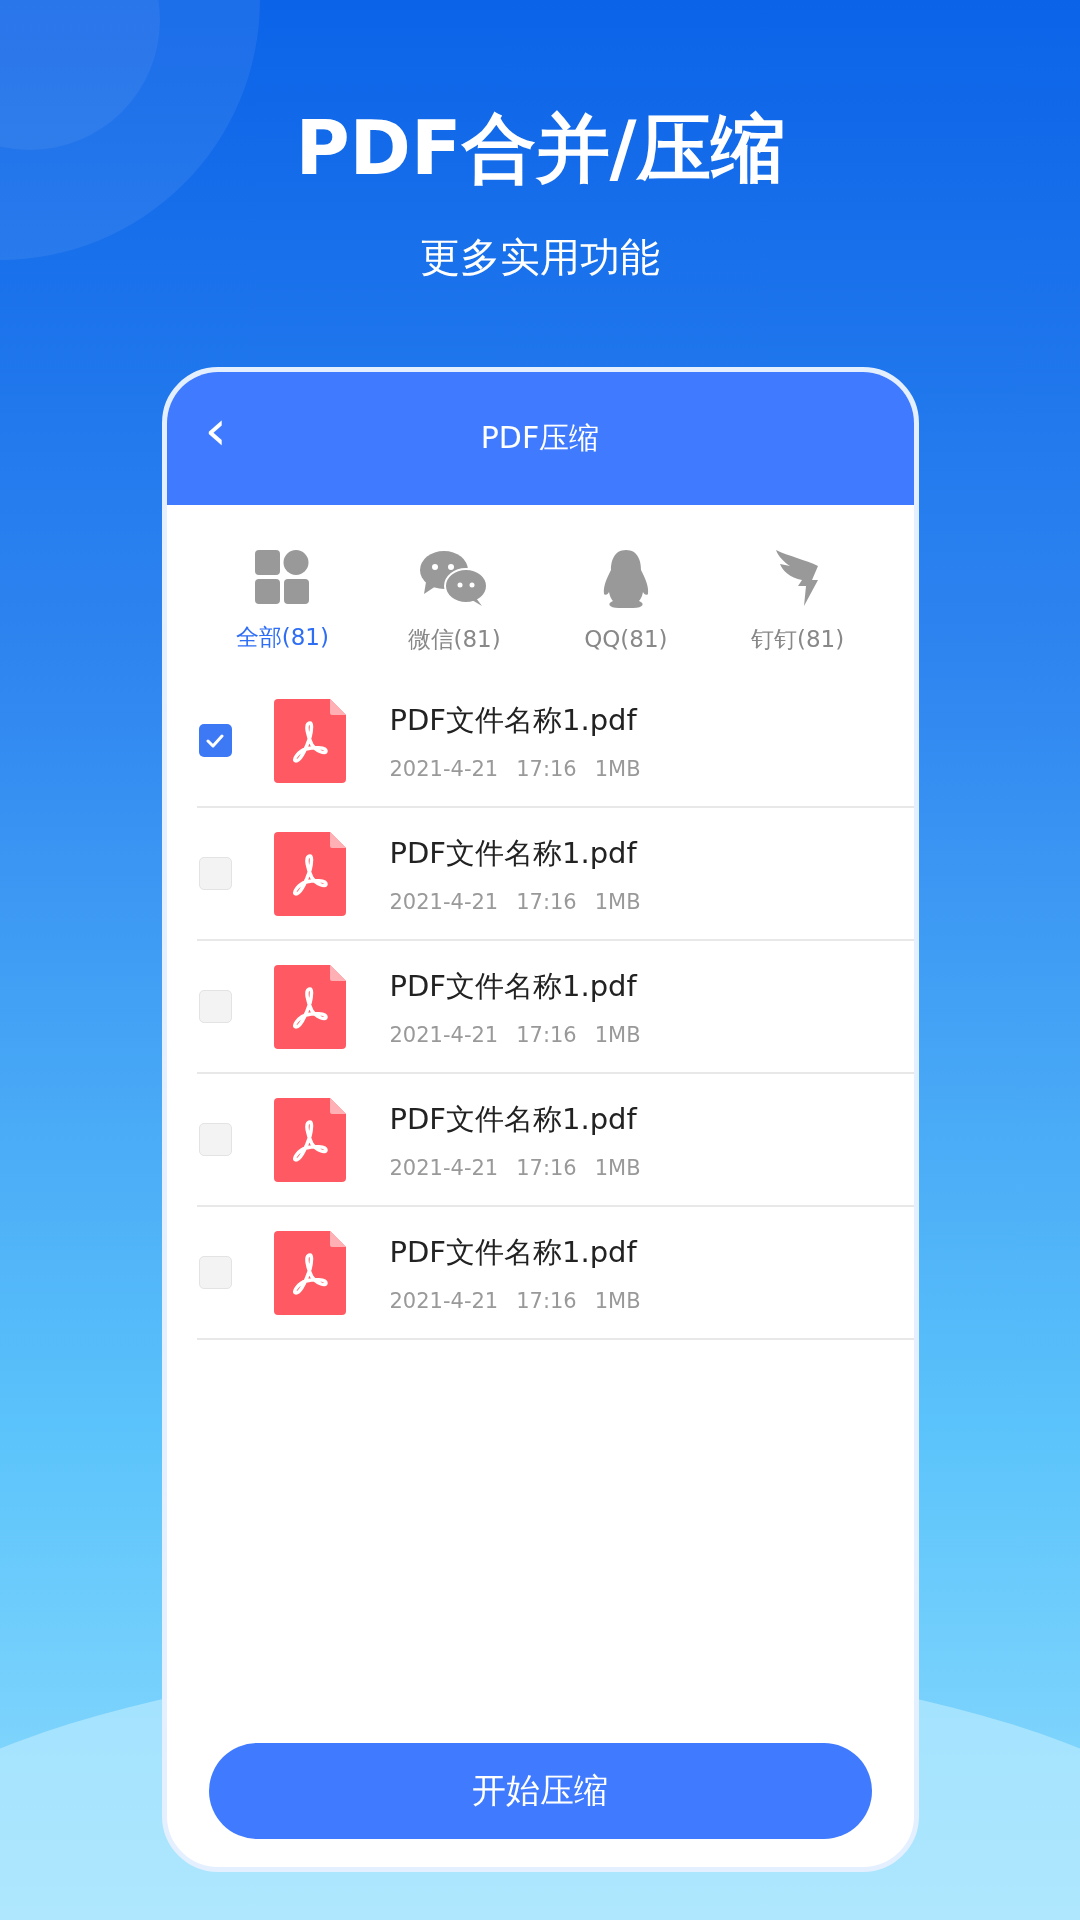  Describe the element at coordinates (282, 577) in the screenshot. I see `grid-icon` at that location.